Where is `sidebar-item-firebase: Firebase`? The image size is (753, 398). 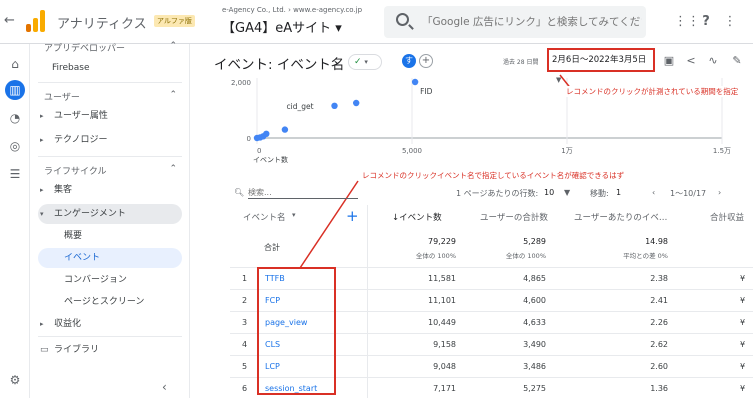 sidebar-item-firebase: Firebase is located at coordinates (110, 68).